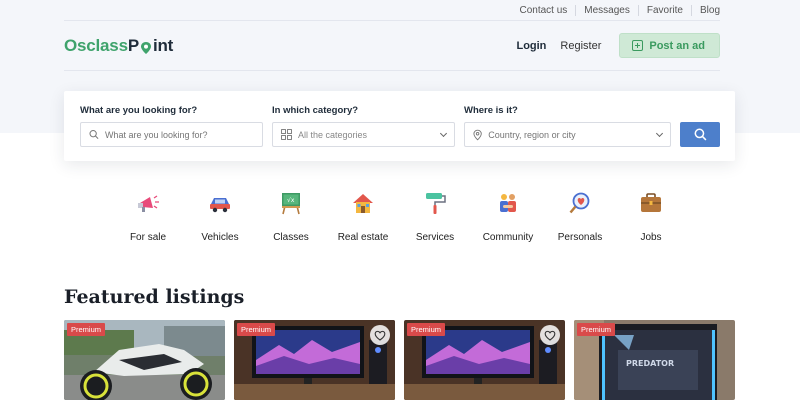  Describe the element at coordinates (291, 200) in the screenshot. I see `svg-text: √x` at that location.